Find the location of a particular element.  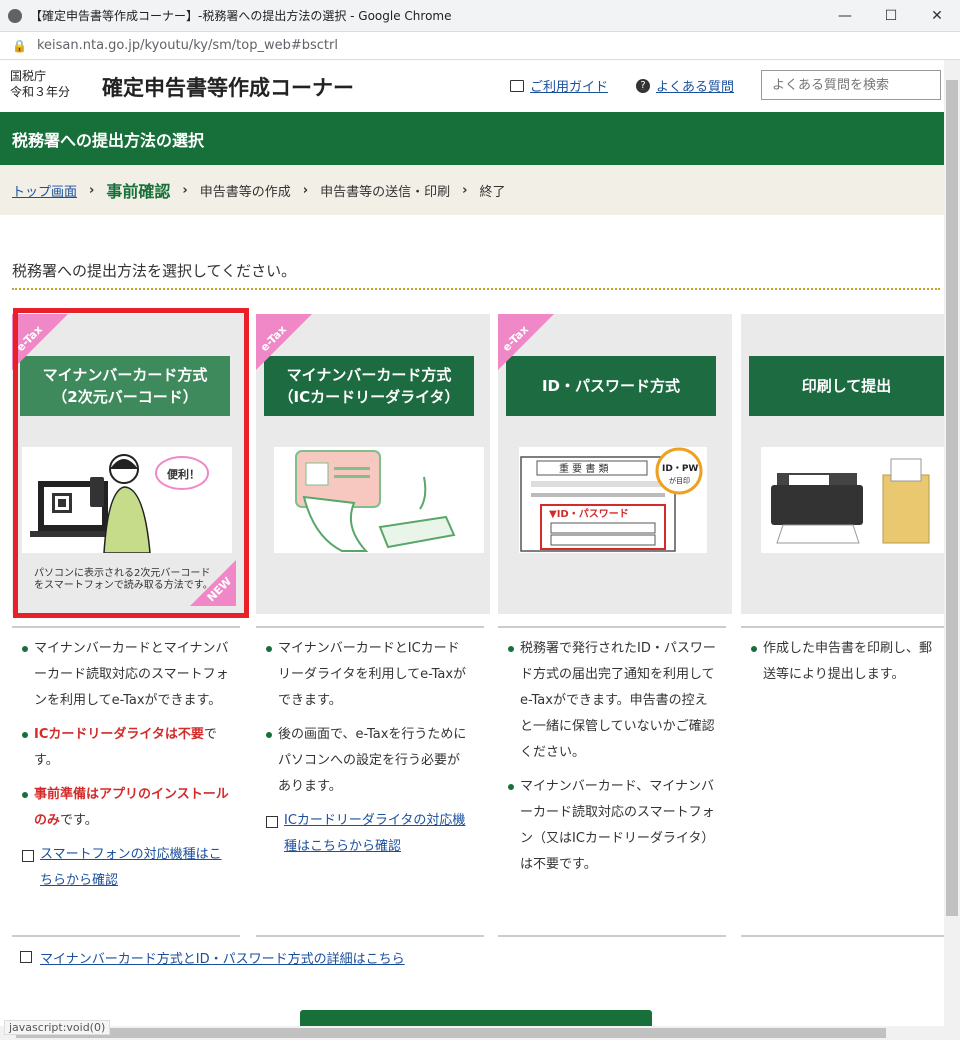

page-heading: 税務署への提出方法の選択 is located at coordinates (108, 140).